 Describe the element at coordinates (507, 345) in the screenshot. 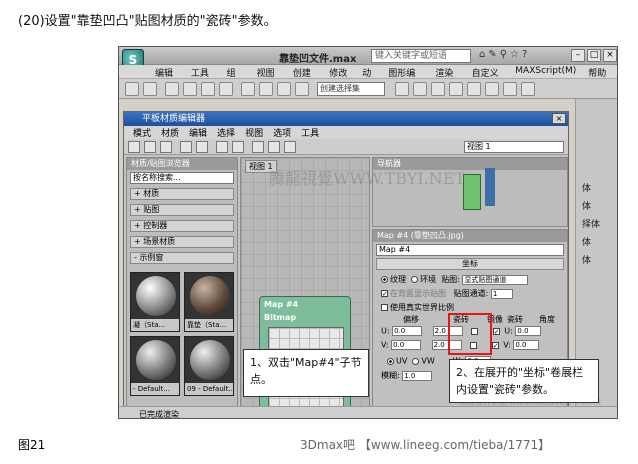

I see `v-angle-label: V:` at that location.